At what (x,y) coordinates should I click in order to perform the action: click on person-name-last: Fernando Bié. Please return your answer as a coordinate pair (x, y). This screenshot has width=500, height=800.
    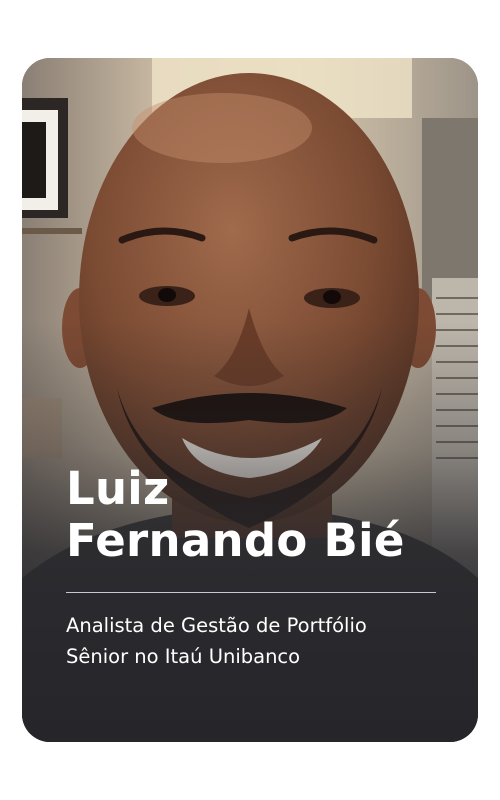
    Looking at the image, I should click on (235, 540).